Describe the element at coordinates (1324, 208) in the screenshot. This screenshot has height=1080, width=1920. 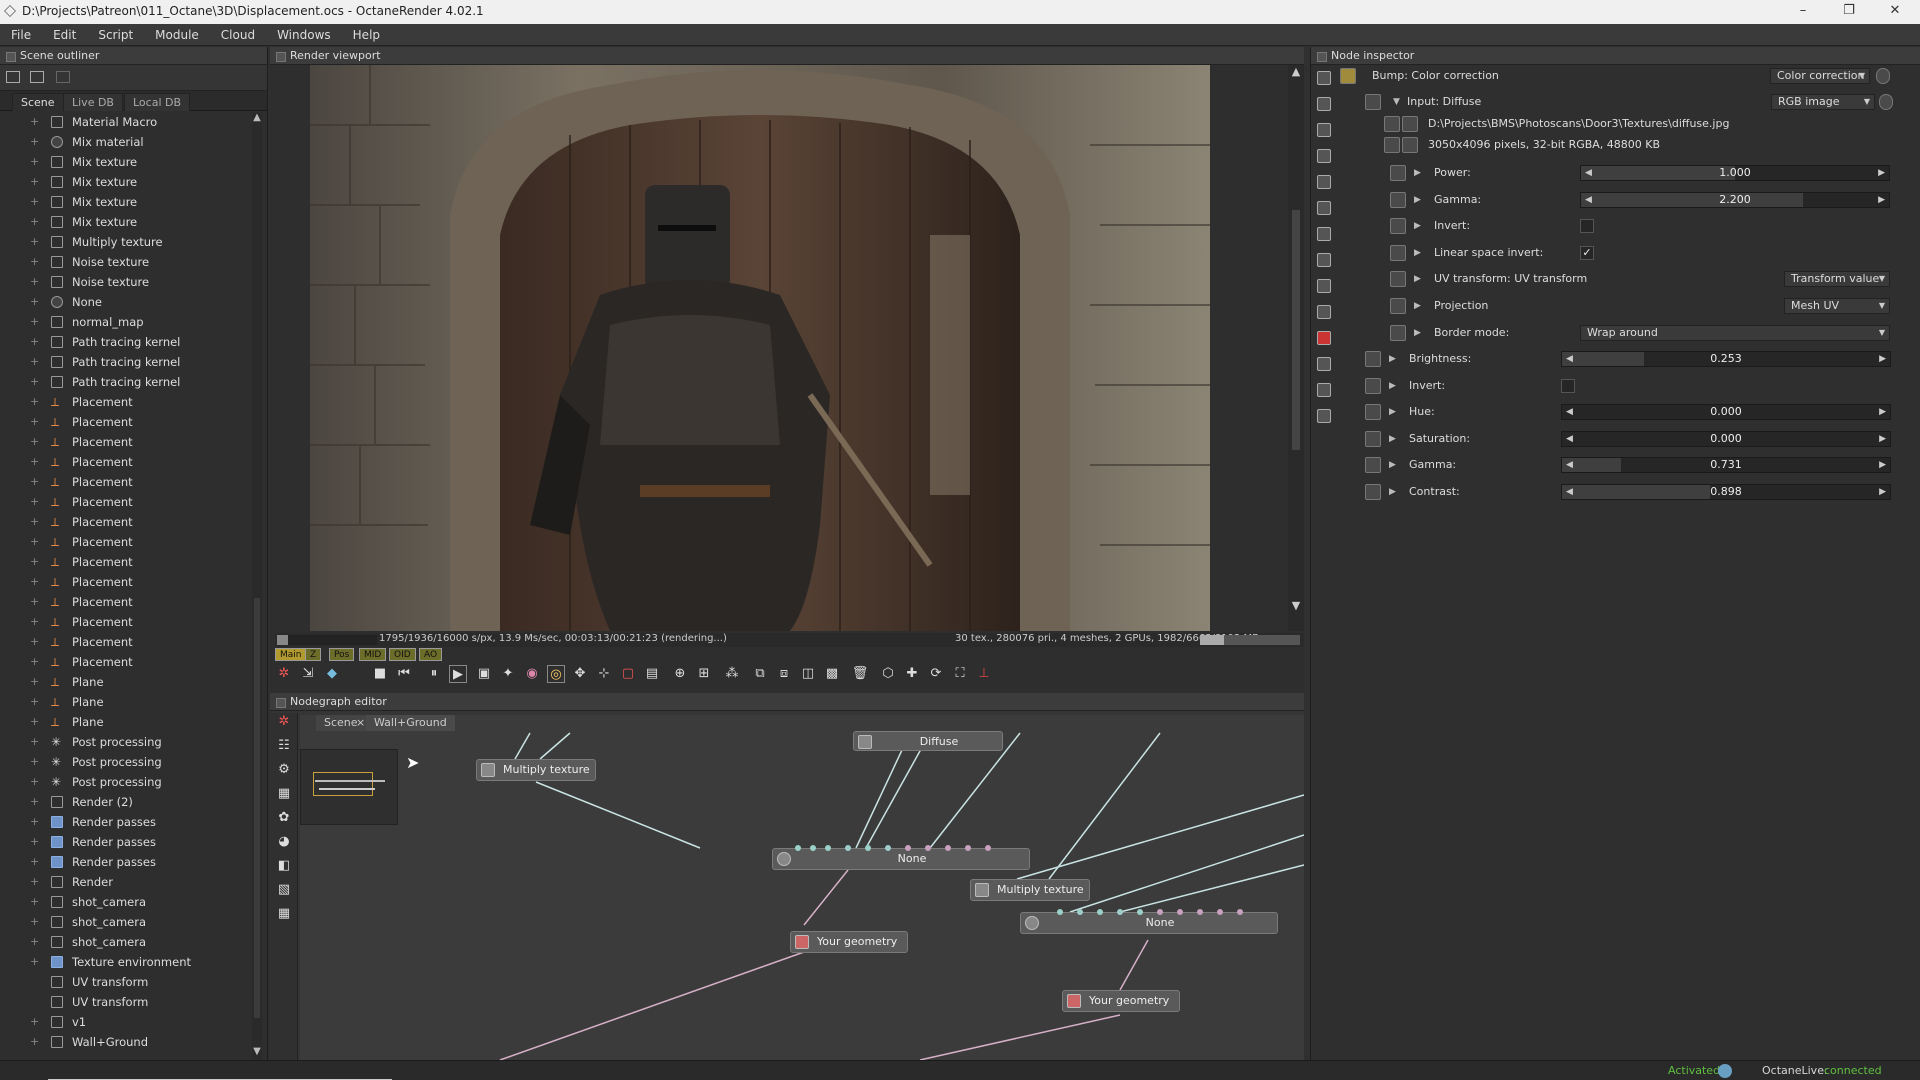
I see `material-icon` at that location.